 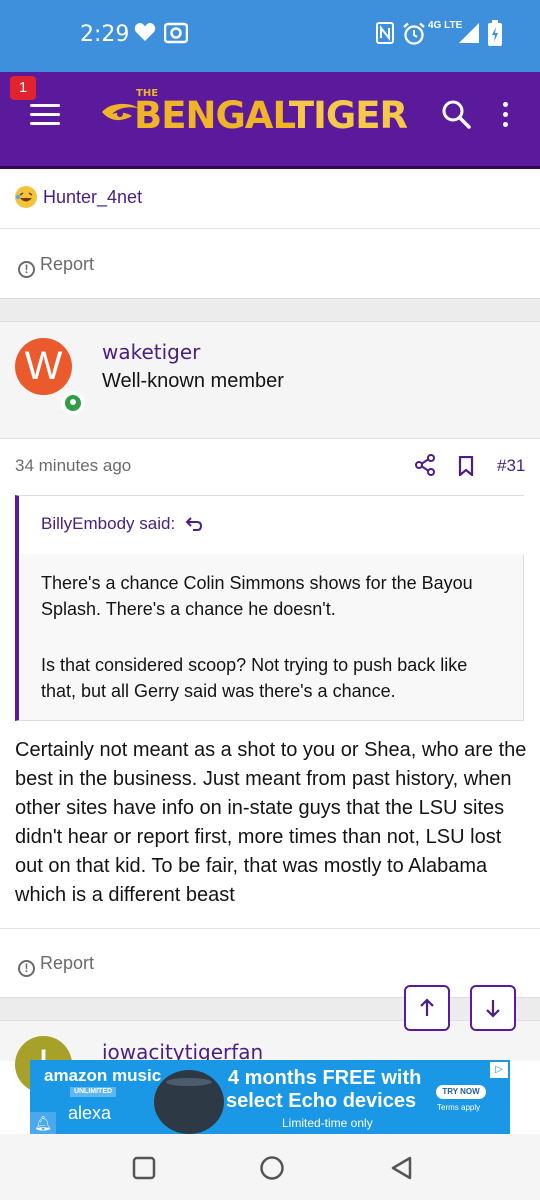 I want to click on reaction-row: Hunter_4net, so click(x=78, y=197).